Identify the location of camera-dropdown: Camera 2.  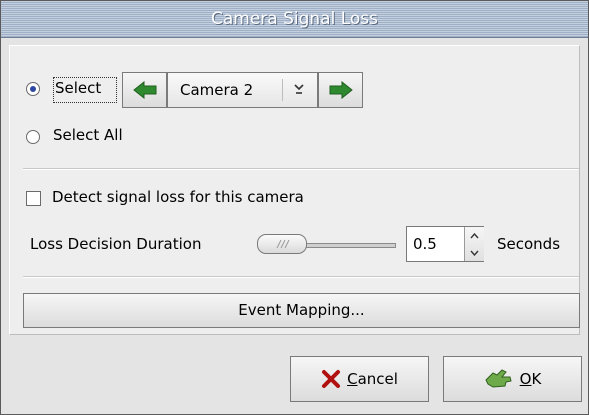
(242, 90).